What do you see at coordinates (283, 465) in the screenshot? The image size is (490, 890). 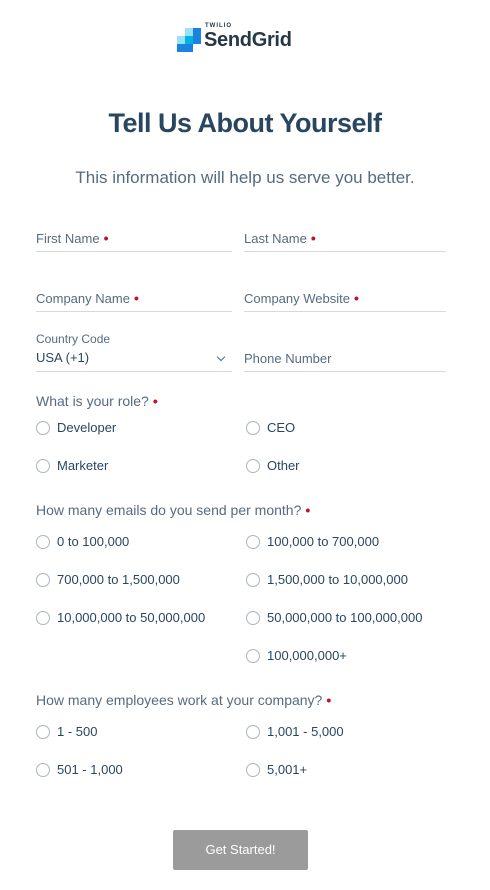 I see `radio-label: Other` at bounding box center [283, 465].